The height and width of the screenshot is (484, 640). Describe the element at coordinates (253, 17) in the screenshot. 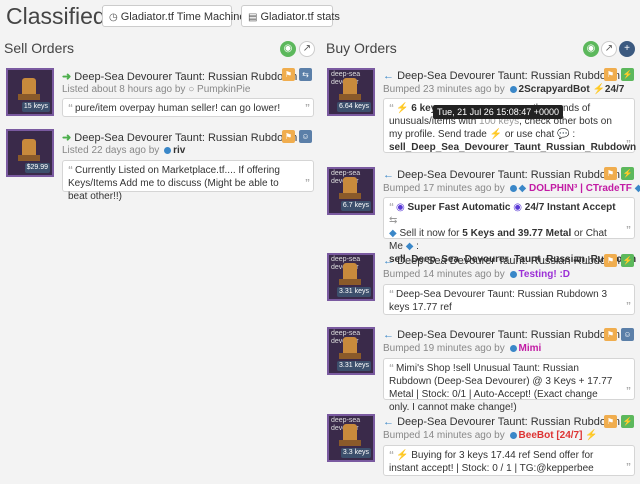

I see `chart-icon: ▤` at that location.